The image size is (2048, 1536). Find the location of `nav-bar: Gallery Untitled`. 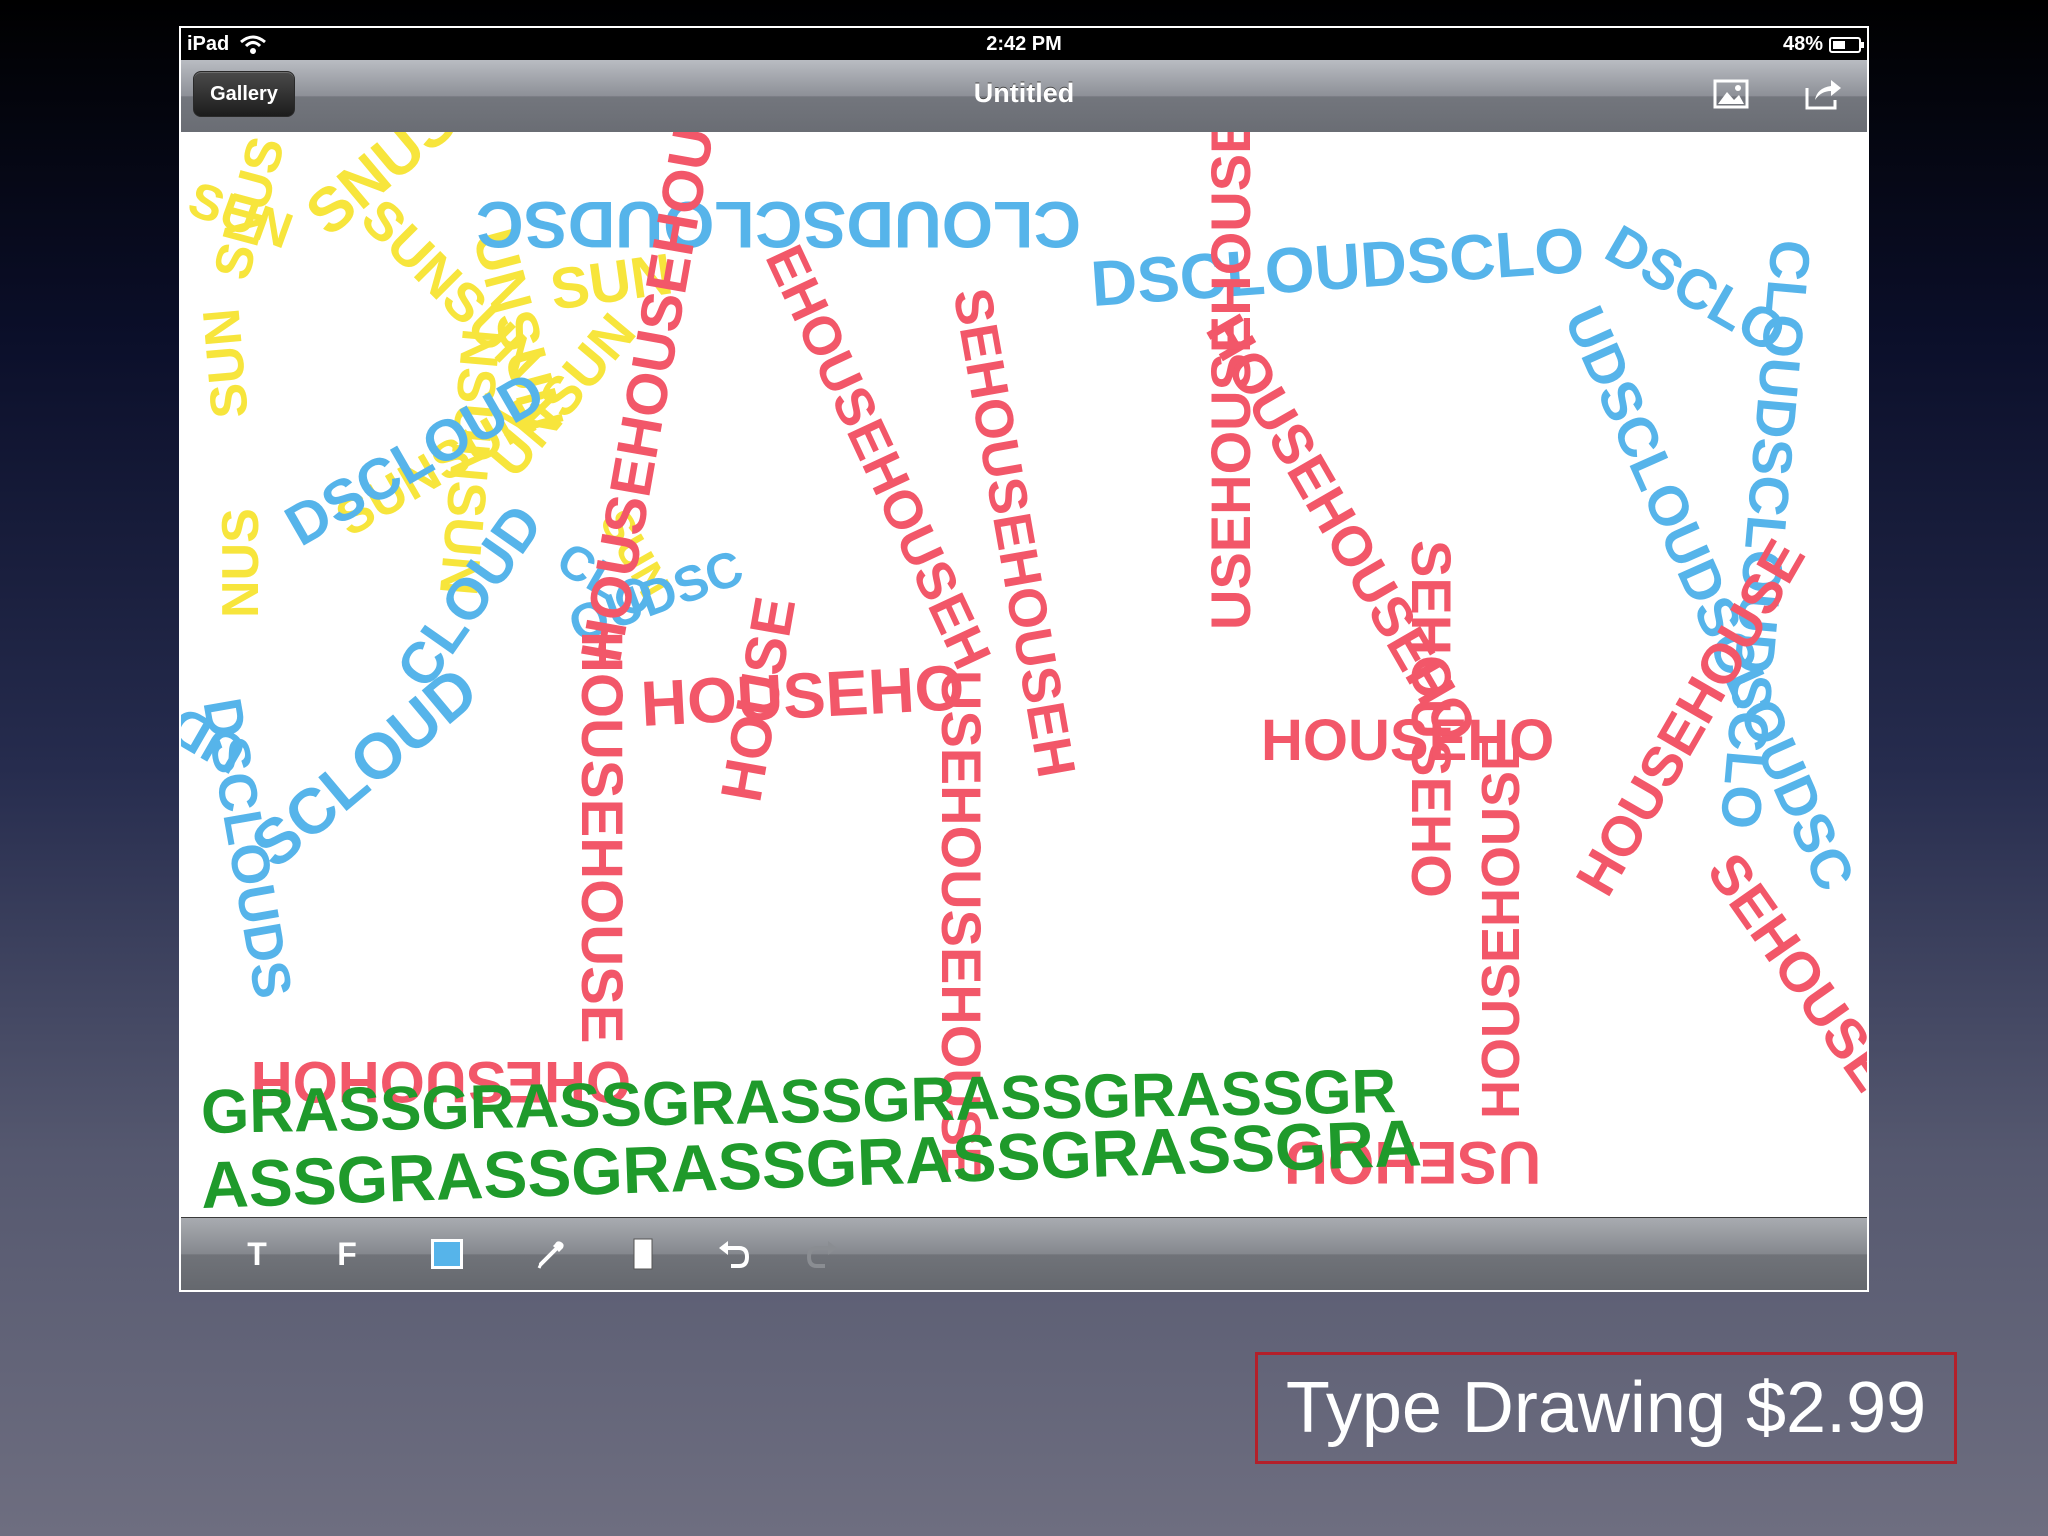

nav-bar: Gallery Untitled is located at coordinates (1024, 96).